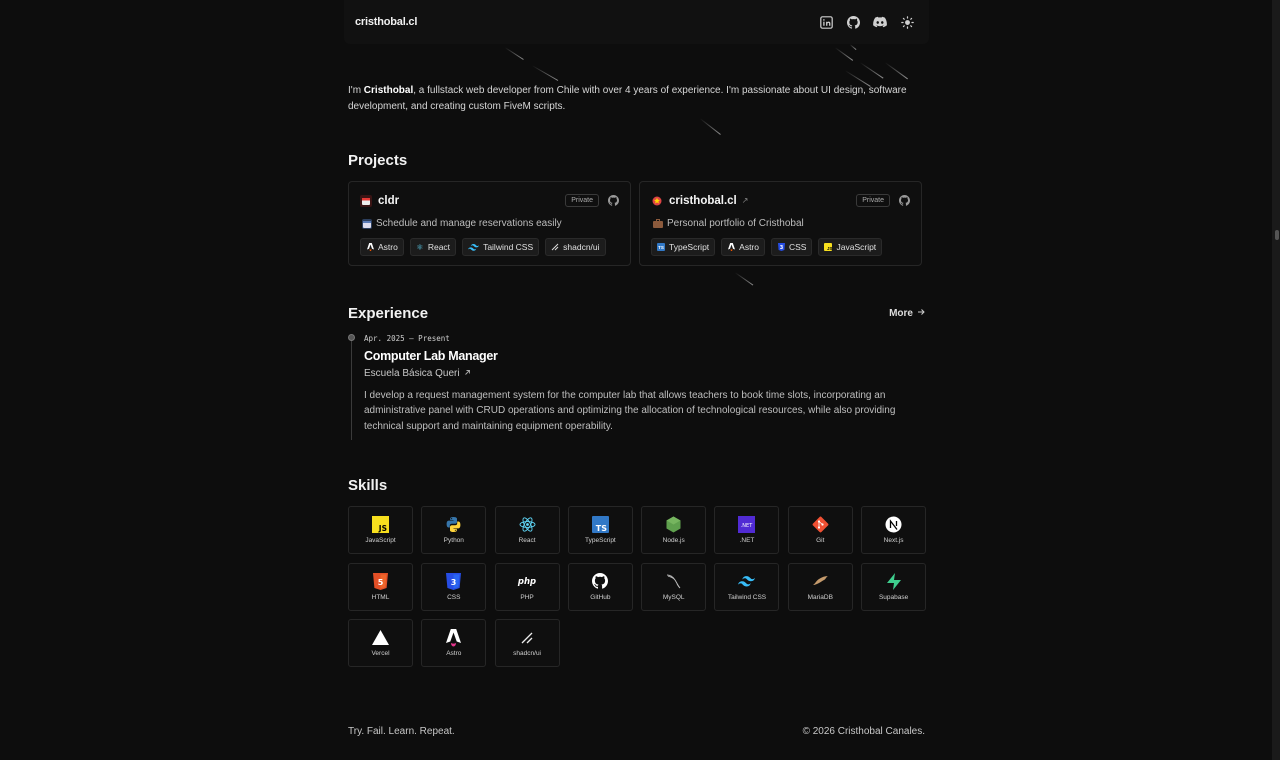 This screenshot has width=1280, height=760. I want to click on html-icon: 5, so click(380, 581).